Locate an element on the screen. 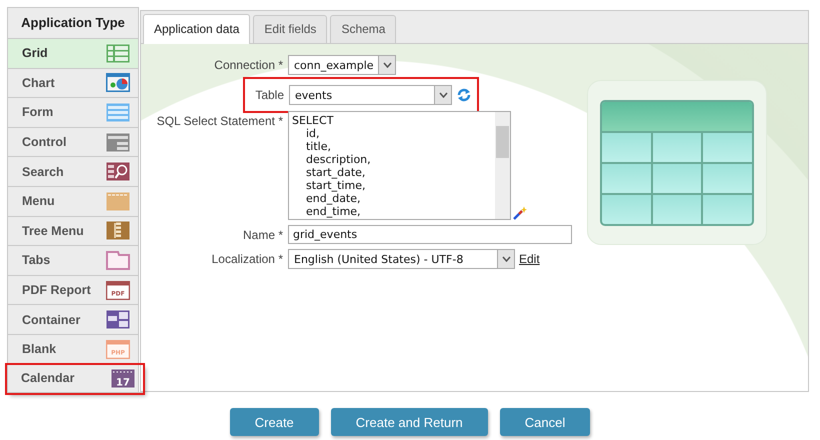 This screenshot has height=440, width=820. app-type-item: Chart is located at coordinates (73, 83).